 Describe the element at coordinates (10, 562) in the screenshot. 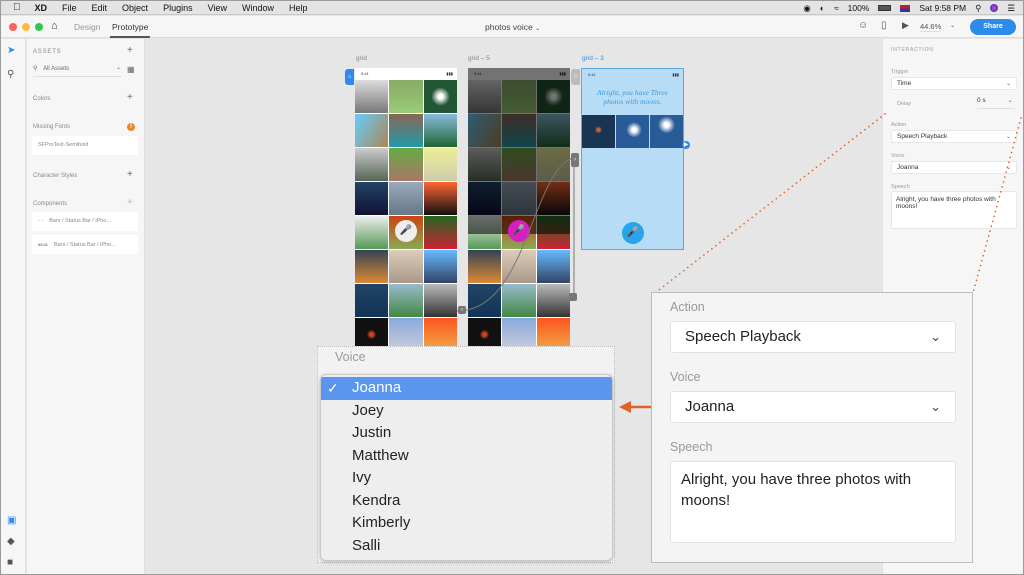

I see `plugins-icon: ■` at that location.